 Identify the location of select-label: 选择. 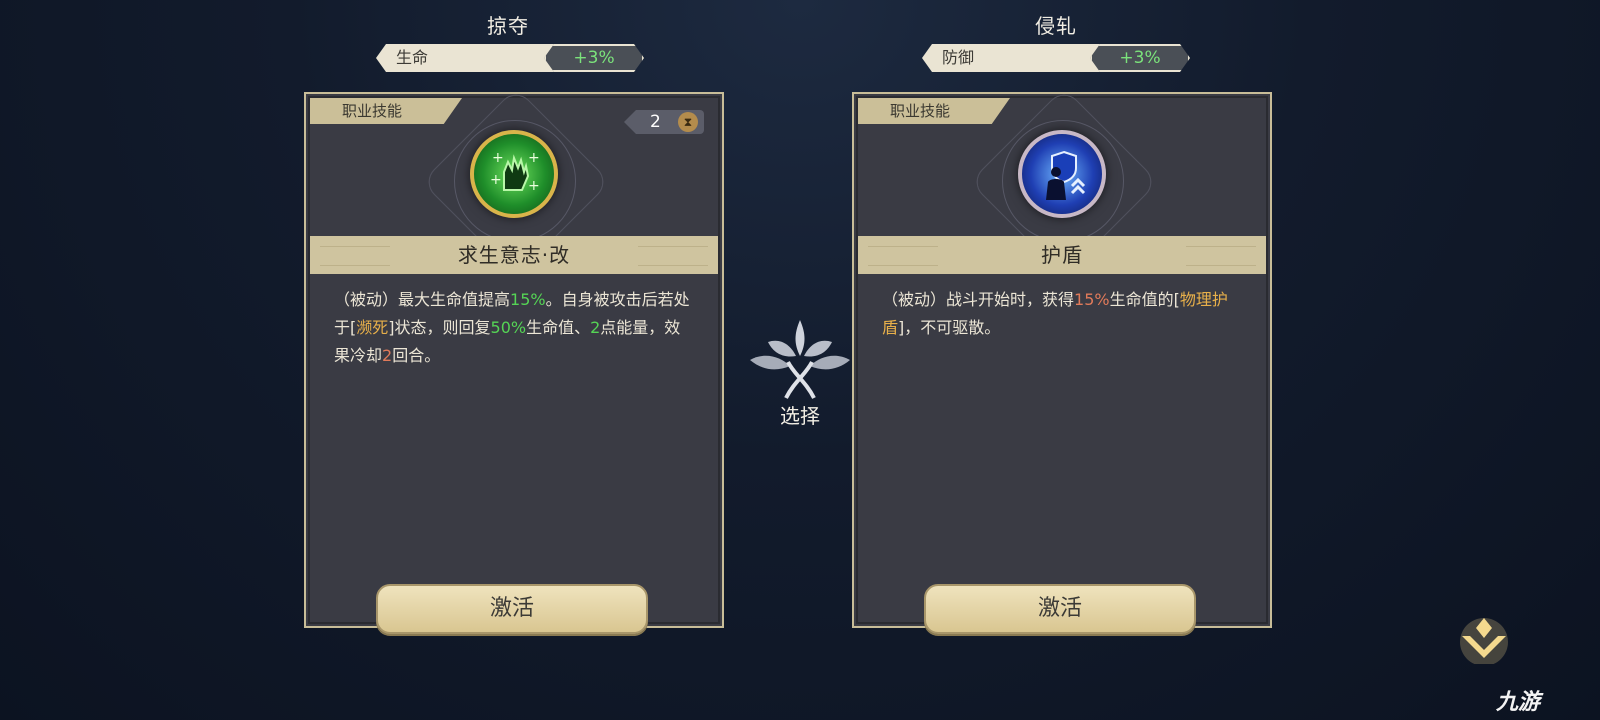
(800, 414).